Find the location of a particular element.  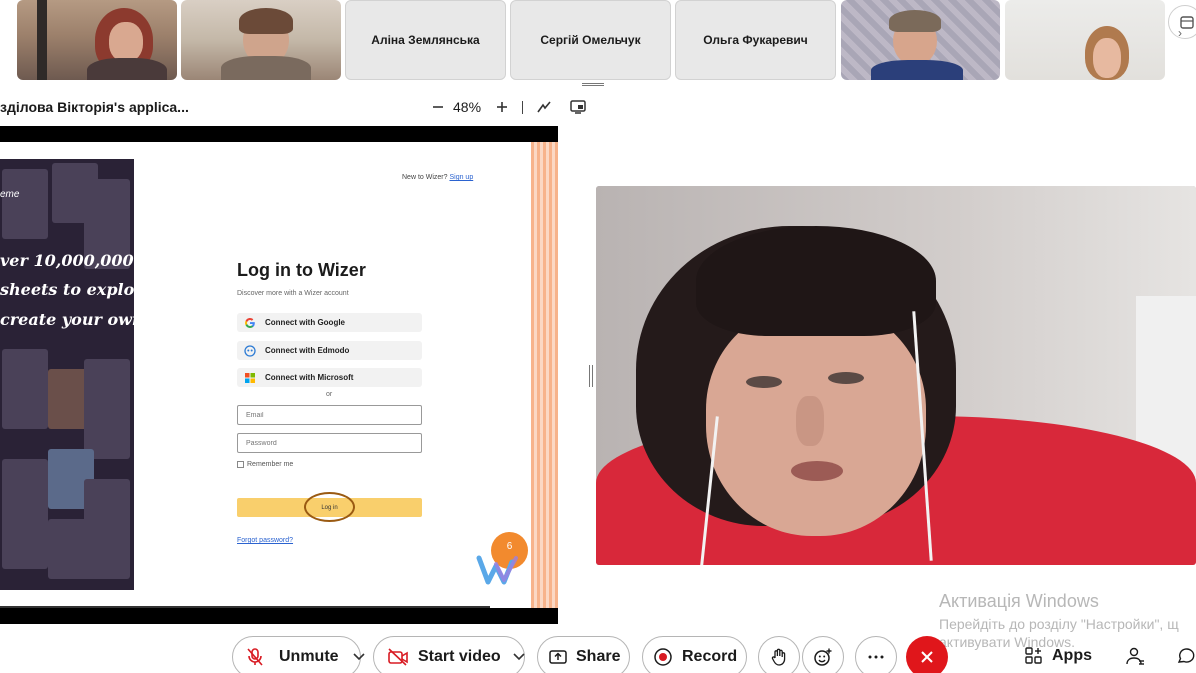

apps-button: Apps is located at coordinates (1058, 656).